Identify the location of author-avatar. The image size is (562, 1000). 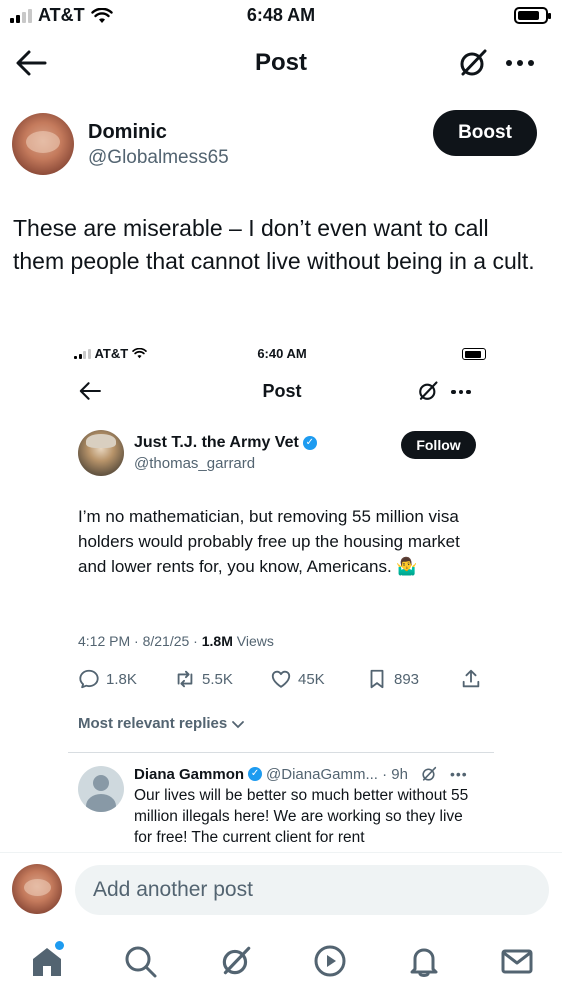
(43, 144).